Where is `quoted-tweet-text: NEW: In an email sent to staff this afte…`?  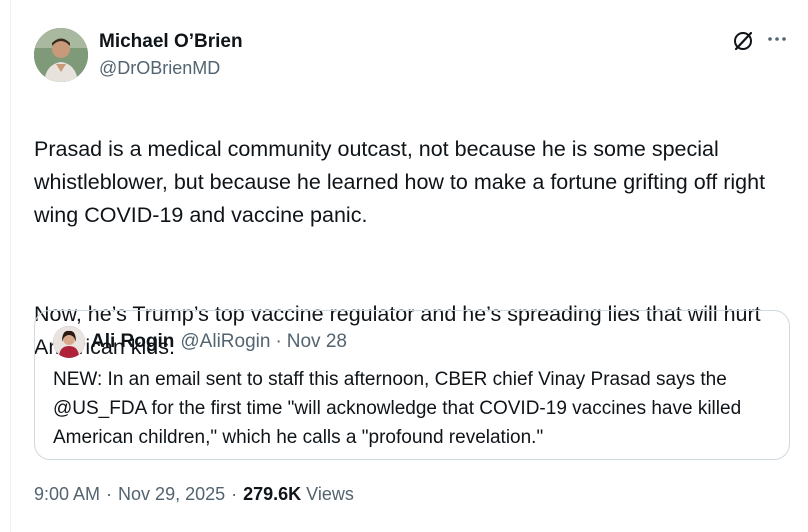
quoted-tweet-text: NEW: In an email sent to staff this afte… is located at coordinates (397, 408).